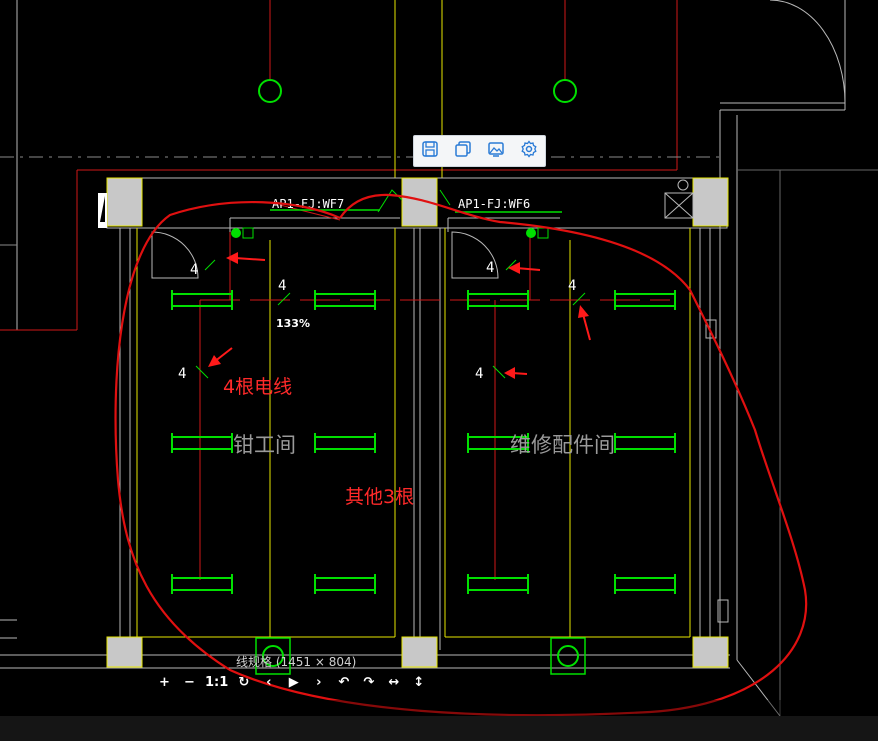 This screenshot has height=741, width=878. What do you see at coordinates (368, 682) in the screenshot?
I see `rotate-right-button: ↷` at bounding box center [368, 682].